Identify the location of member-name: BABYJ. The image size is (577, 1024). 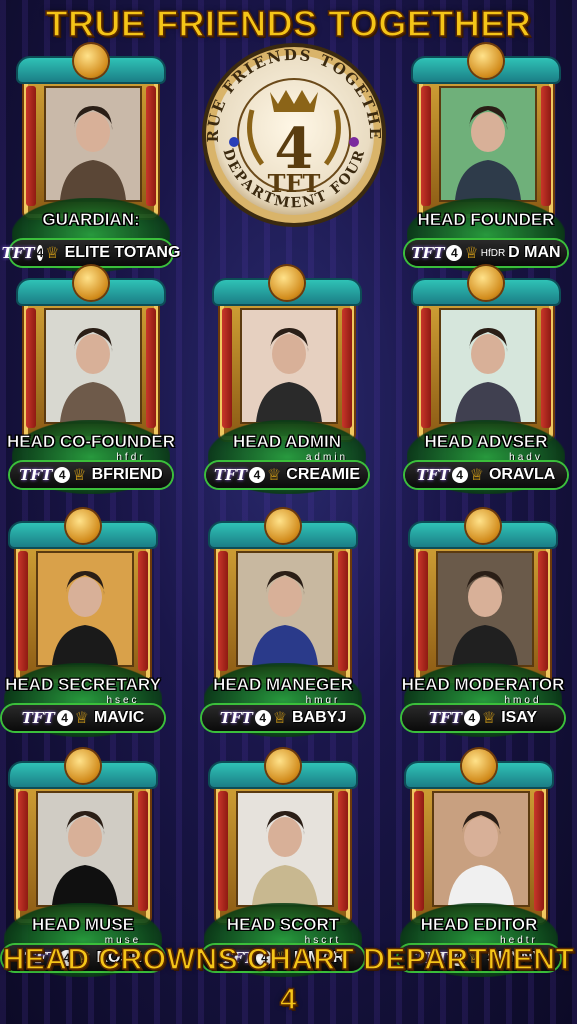
(319, 717).